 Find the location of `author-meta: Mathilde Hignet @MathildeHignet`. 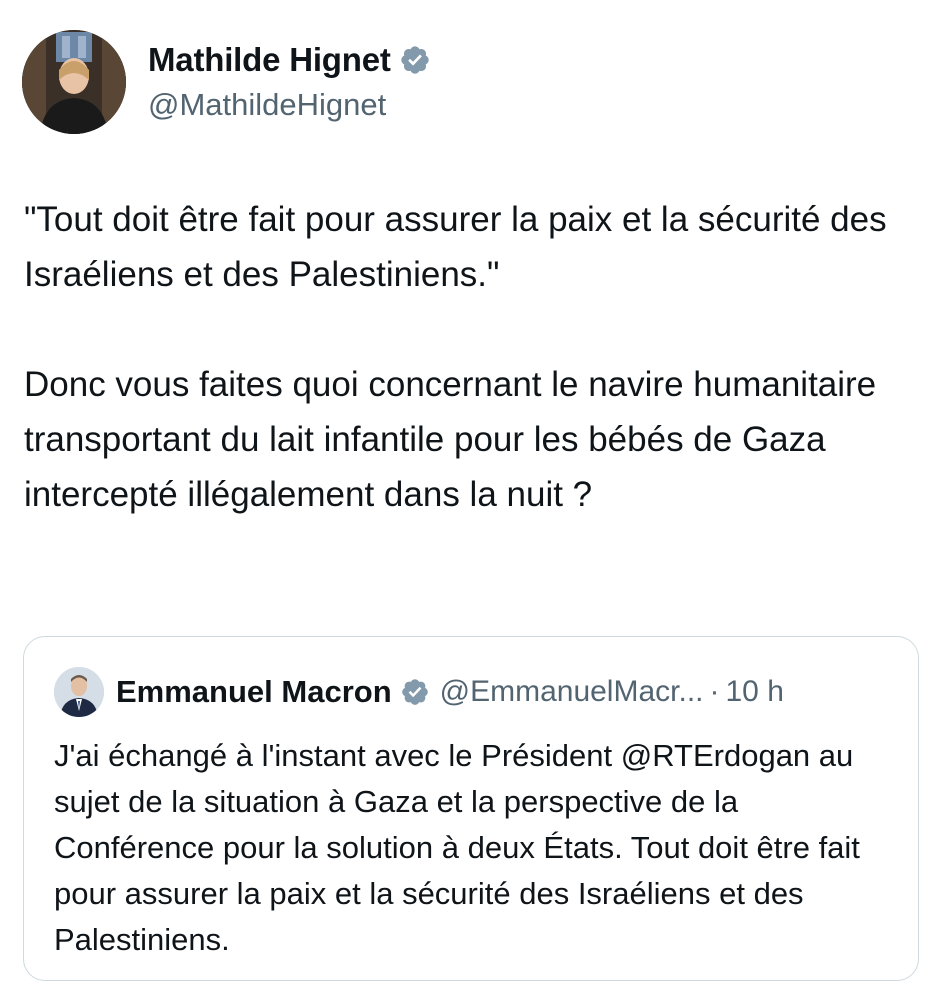

author-meta: Mathilde Hignet @MathildeHignet is located at coordinates (289, 82).